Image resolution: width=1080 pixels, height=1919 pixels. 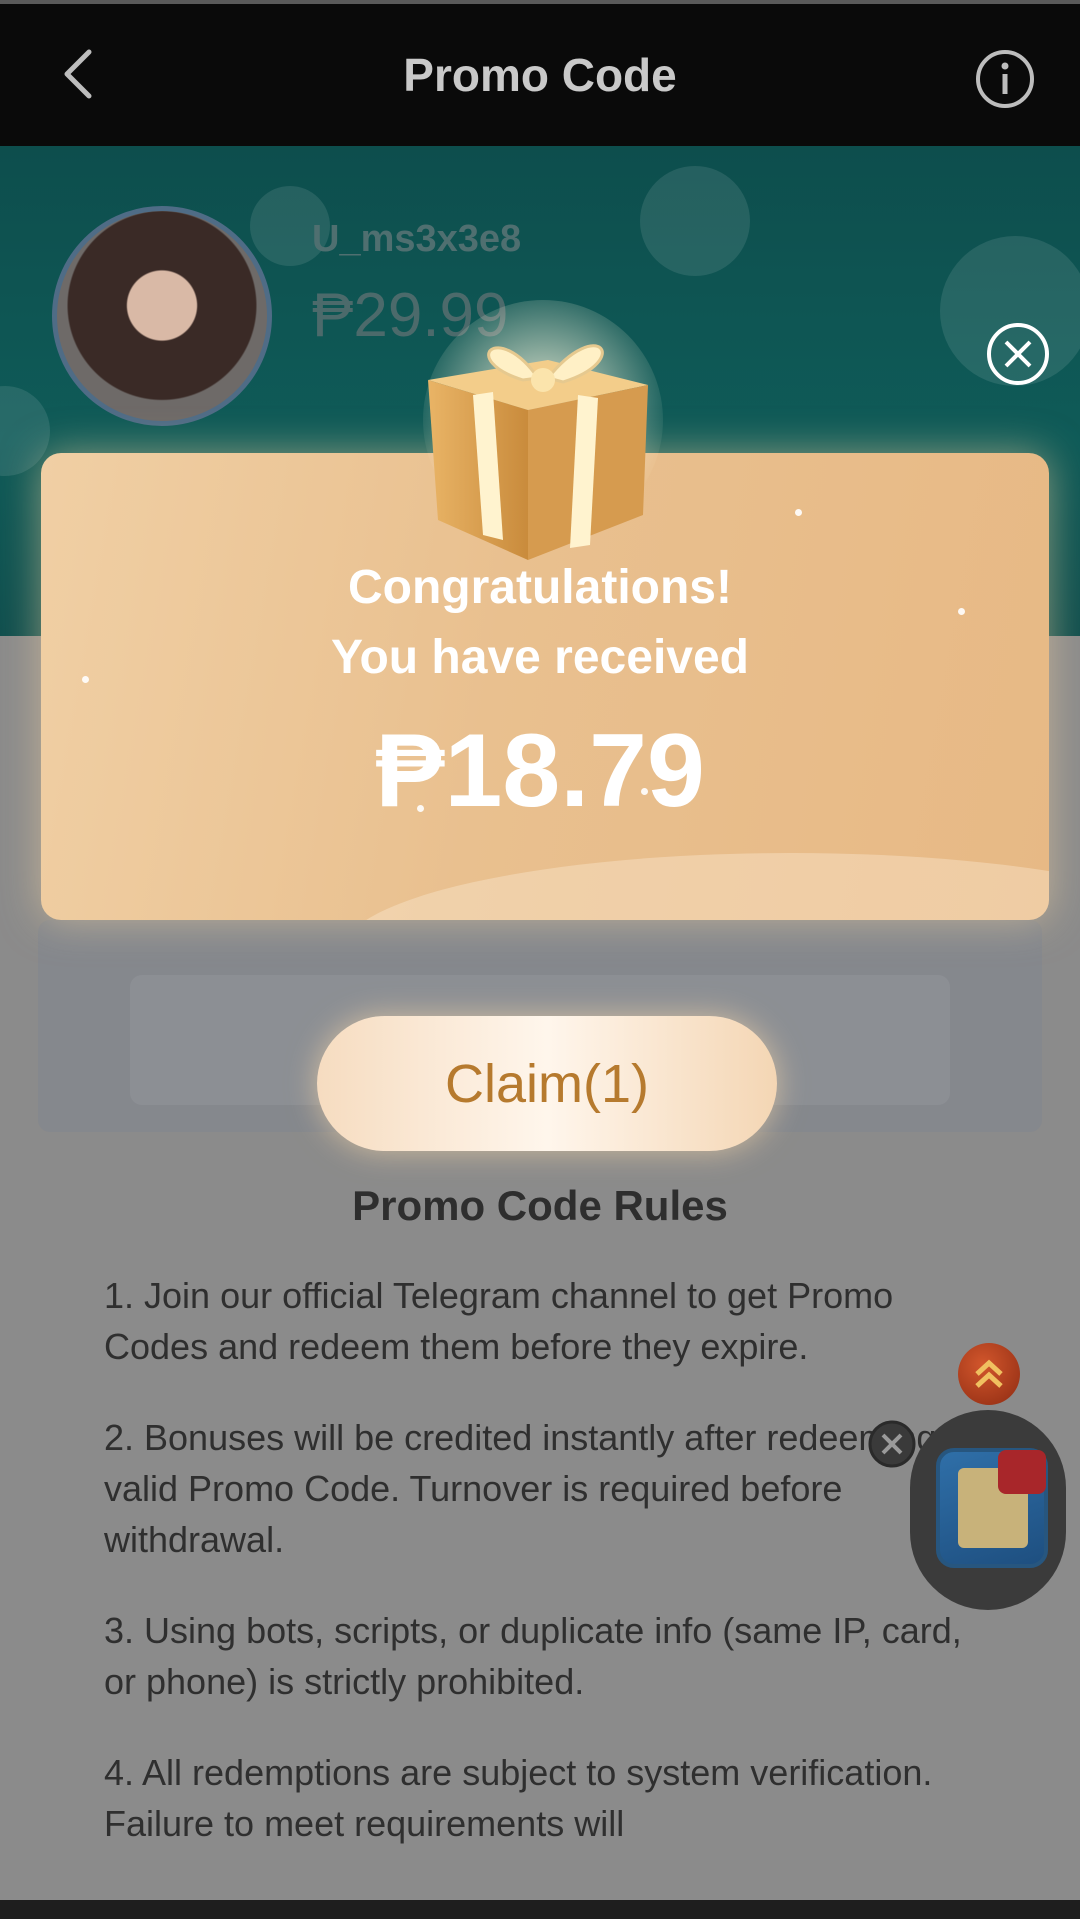 What do you see at coordinates (543, 430) in the screenshot?
I see `gift-box-icon` at bounding box center [543, 430].